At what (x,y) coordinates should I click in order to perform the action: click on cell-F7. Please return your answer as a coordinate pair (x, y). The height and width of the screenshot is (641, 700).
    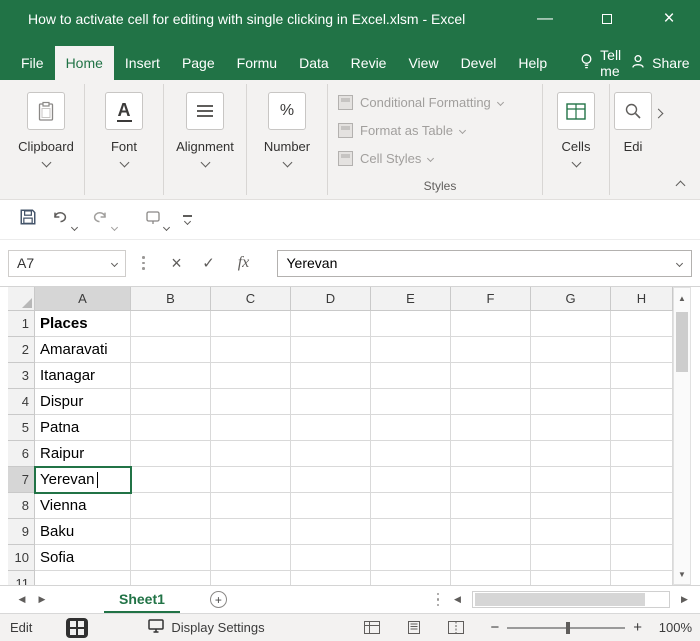
    Looking at the image, I should click on (491, 480).